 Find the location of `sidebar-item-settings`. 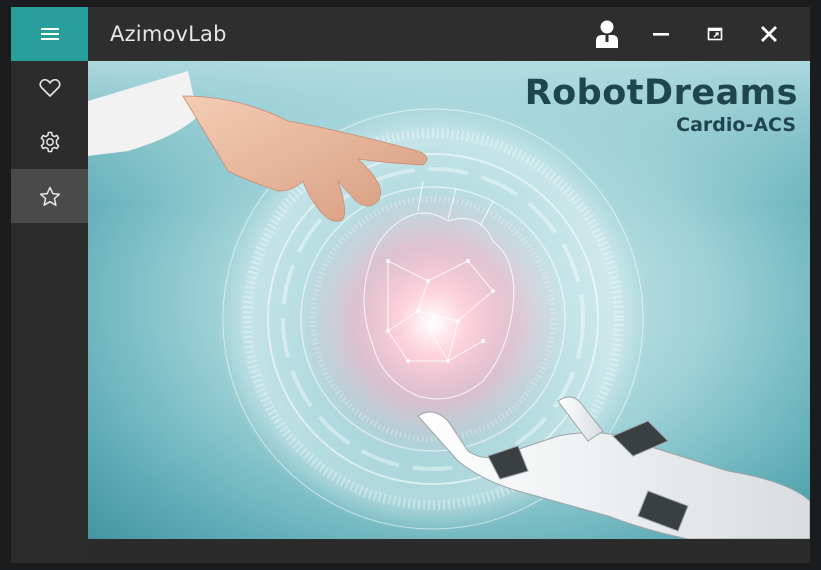

sidebar-item-settings is located at coordinates (49, 142).